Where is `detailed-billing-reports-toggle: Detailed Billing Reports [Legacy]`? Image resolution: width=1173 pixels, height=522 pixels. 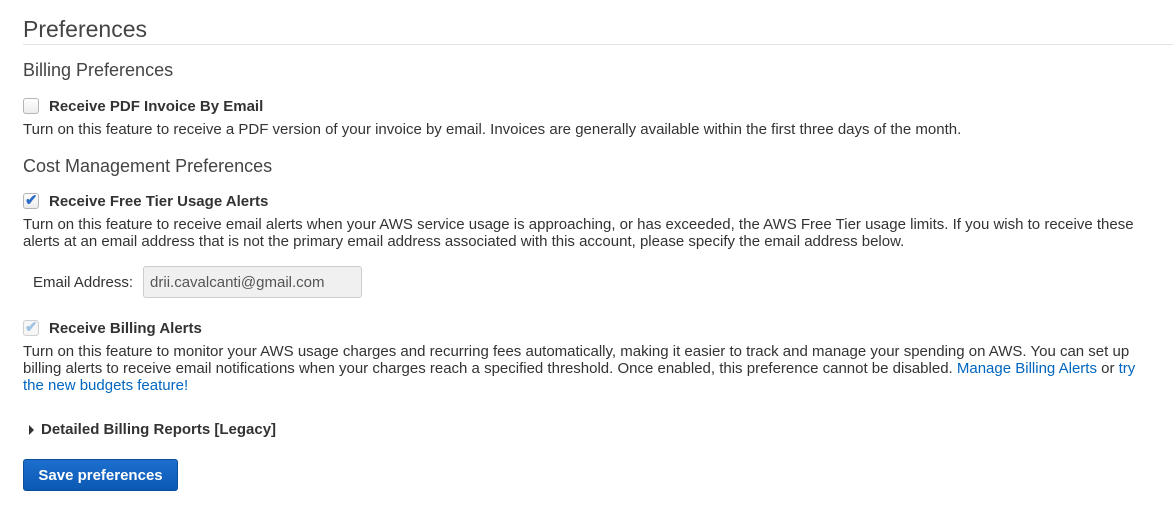 detailed-billing-reports-toggle: Detailed Billing Reports [Legacy] is located at coordinates (152, 429).